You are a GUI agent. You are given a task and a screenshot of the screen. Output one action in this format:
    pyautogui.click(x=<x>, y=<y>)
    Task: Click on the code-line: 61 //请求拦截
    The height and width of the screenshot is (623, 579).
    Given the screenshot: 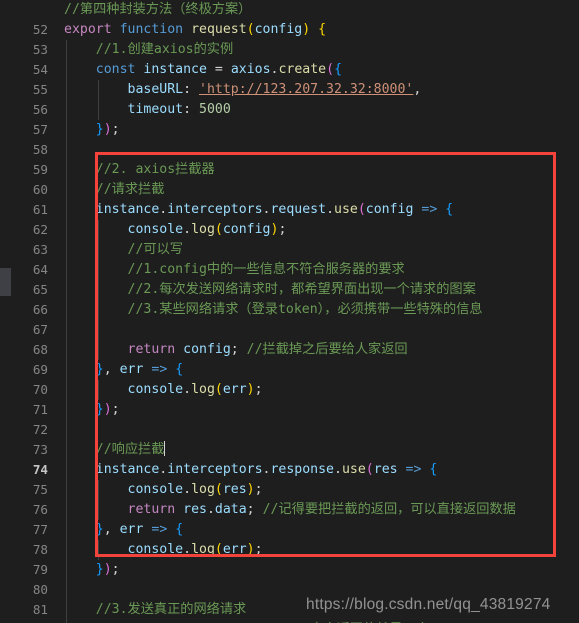 What is the action you would take?
    pyautogui.click(x=289, y=198)
    